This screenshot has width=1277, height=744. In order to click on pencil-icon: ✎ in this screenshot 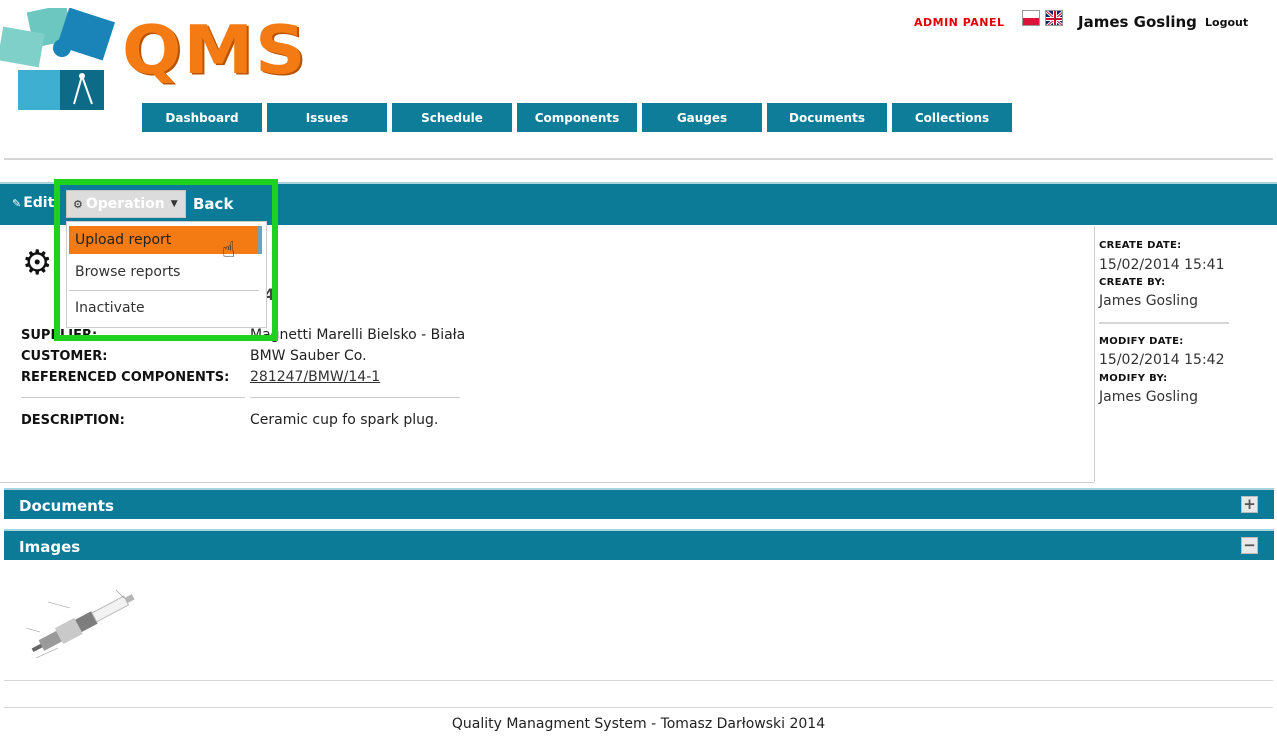, I will do `click(17, 203)`.